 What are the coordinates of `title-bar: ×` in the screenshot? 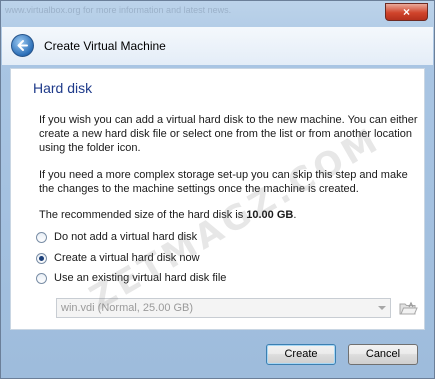 It's located at (217, 14).